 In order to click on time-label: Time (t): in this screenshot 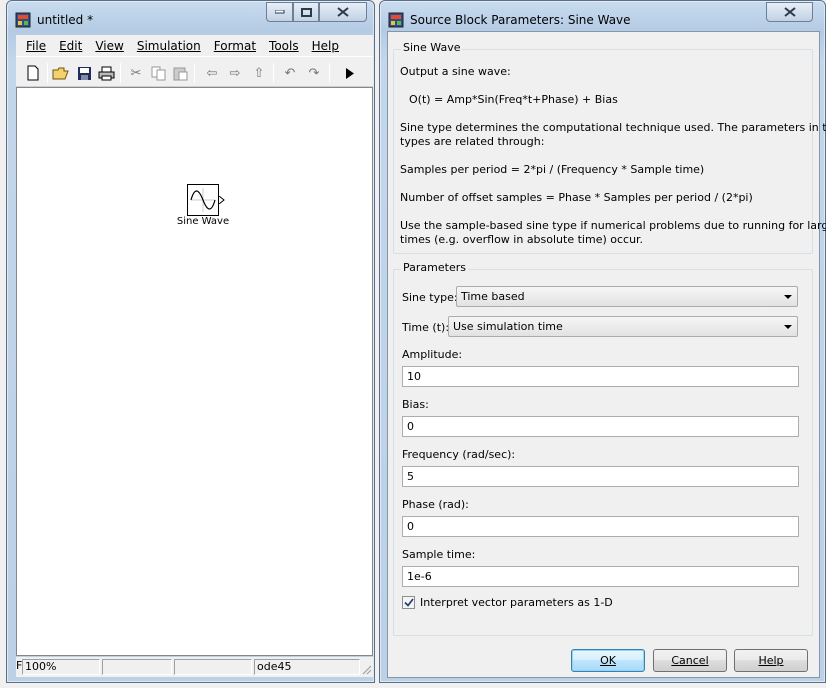, I will do `click(426, 327)`.